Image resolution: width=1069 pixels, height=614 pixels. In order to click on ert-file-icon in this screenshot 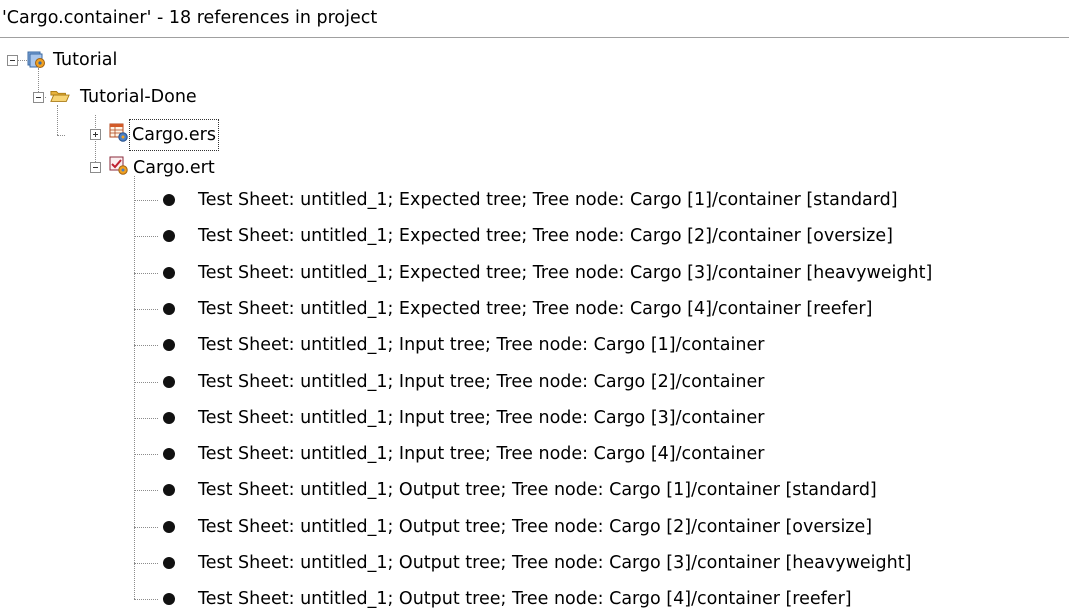, I will do `click(118, 165)`.